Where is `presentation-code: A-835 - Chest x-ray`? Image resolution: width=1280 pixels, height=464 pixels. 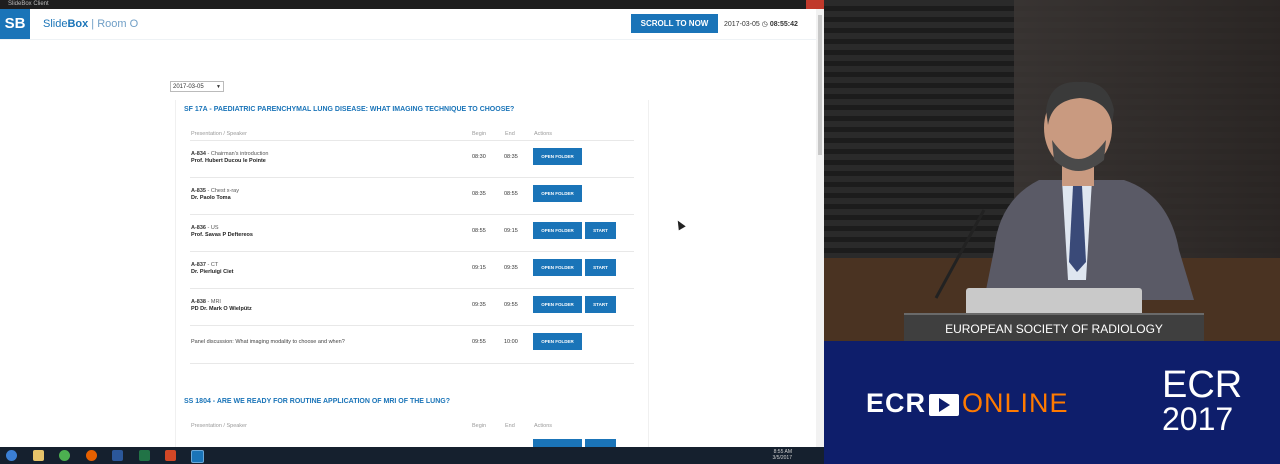
presentation-code: A-835 - Chest x-ray is located at coordinates (215, 191).